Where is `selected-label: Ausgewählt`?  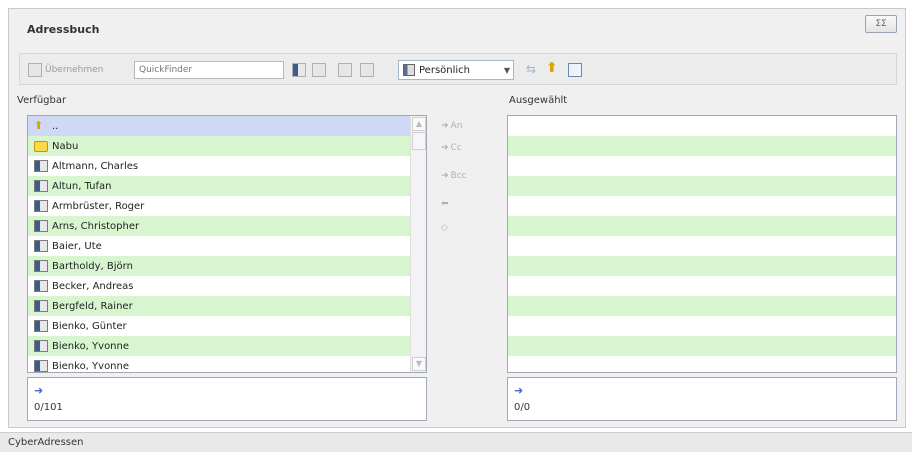 selected-label: Ausgewählt is located at coordinates (538, 100).